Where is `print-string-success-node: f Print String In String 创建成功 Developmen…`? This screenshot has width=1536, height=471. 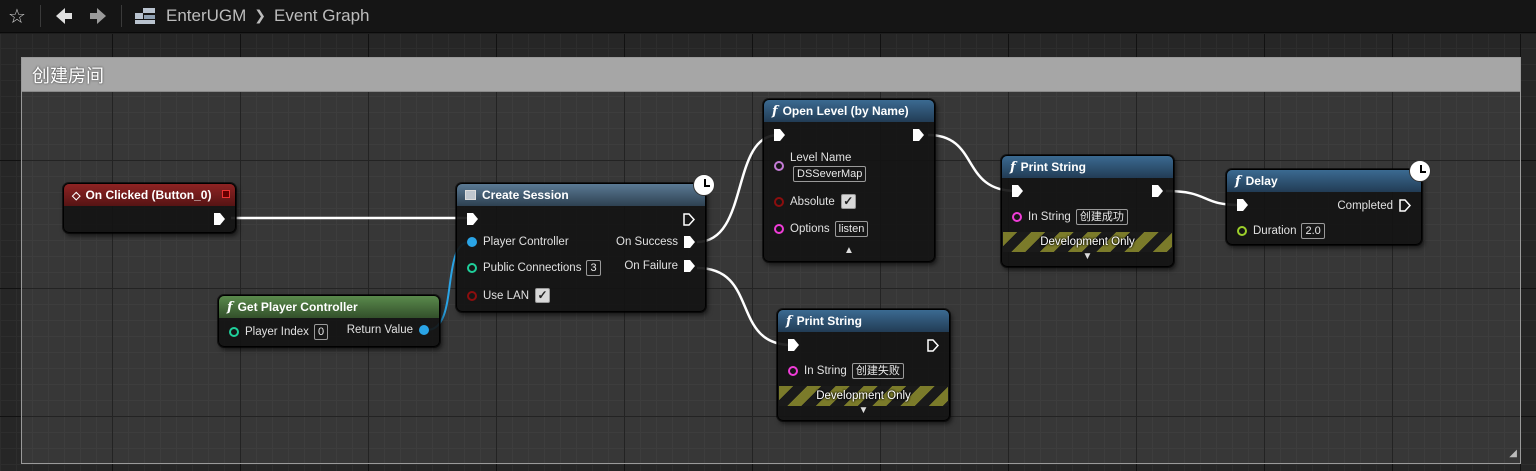 print-string-success-node: f Print String In String 创建成功 Developmen… is located at coordinates (1087, 211).